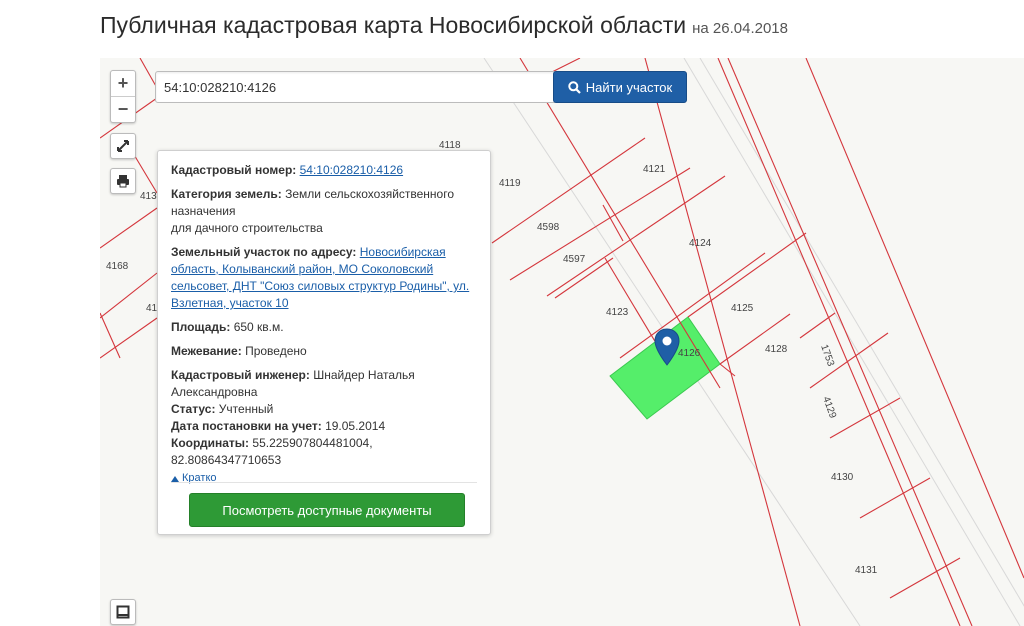 This screenshot has width=1024, height=626. Describe the element at coordinates (510, 183) in the screenshot. I see `parcel-label: 4119` at that location.